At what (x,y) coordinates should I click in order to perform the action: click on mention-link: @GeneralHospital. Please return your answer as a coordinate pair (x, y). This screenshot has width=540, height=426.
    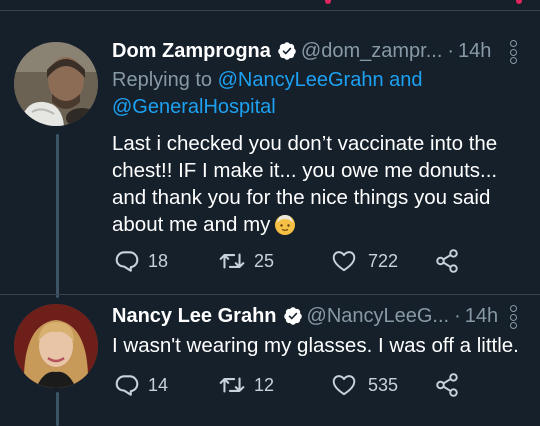
    Looking at the image, I should click on (194, 107).